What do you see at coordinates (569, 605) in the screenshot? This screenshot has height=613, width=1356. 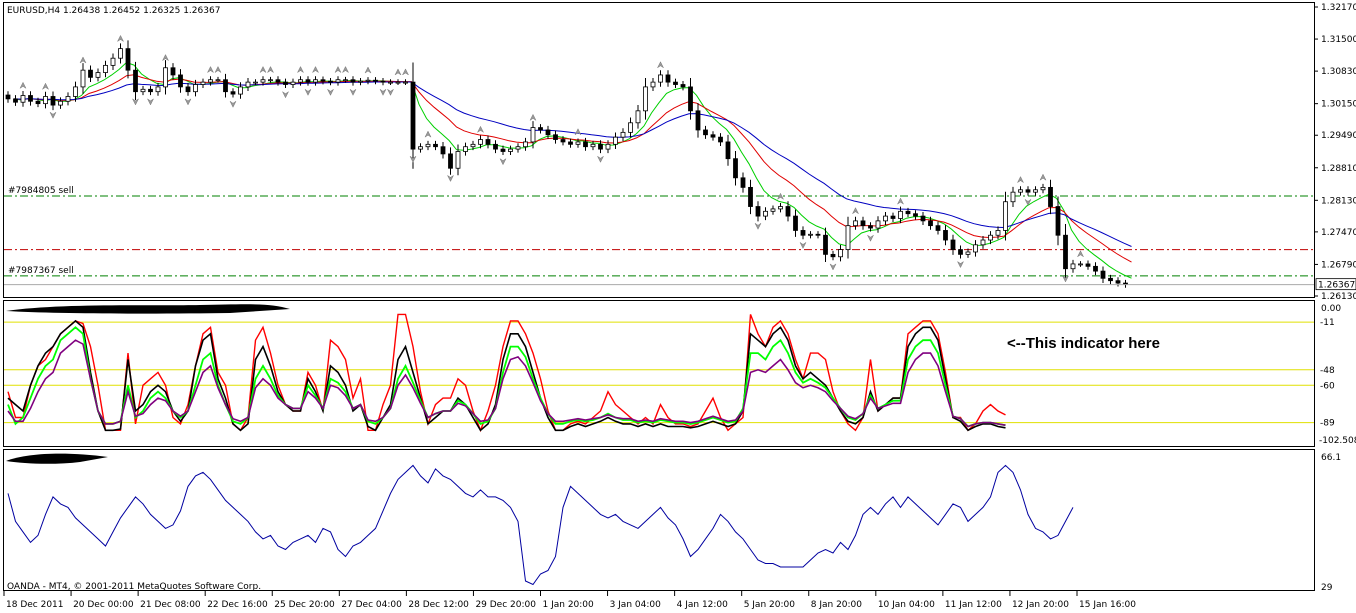 I see `x-tick-label: 1 Jan 20:00` at bounding box center [569, 605].